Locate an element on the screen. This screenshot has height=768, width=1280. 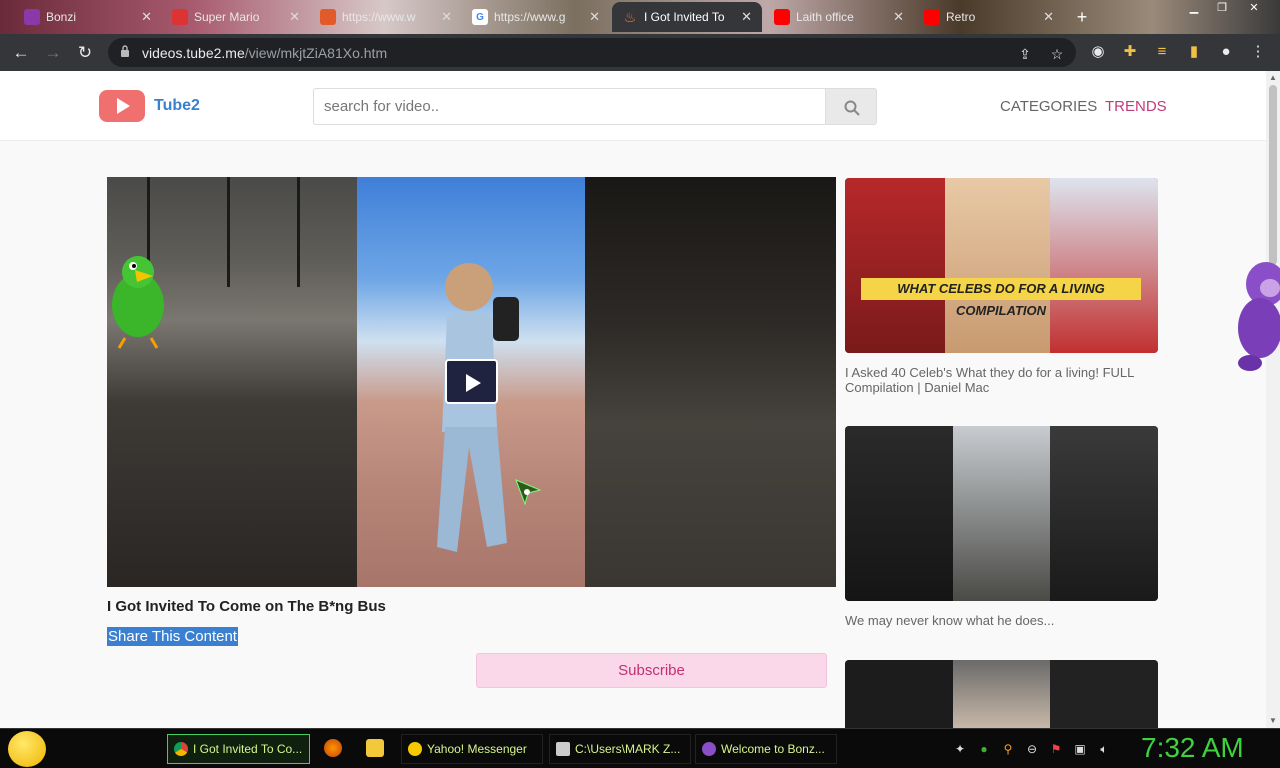
site-header: Tube2 CATEGORIES TRENDS is located at coordinates (633, 106).